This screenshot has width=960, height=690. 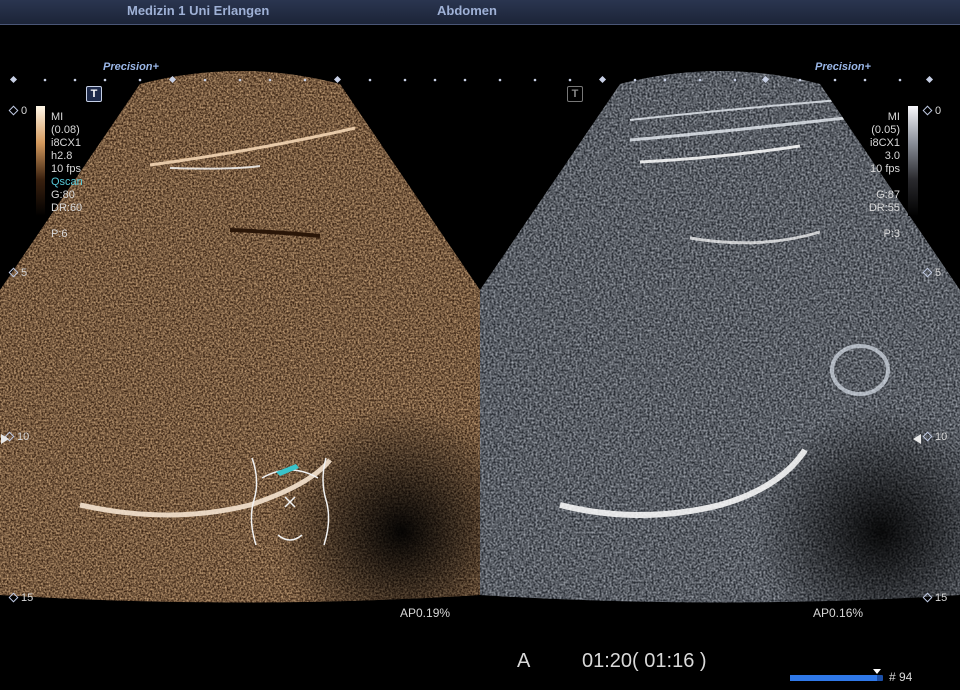 I want to click on depth-mark-right-10: 10, so click(x=934, y=437).